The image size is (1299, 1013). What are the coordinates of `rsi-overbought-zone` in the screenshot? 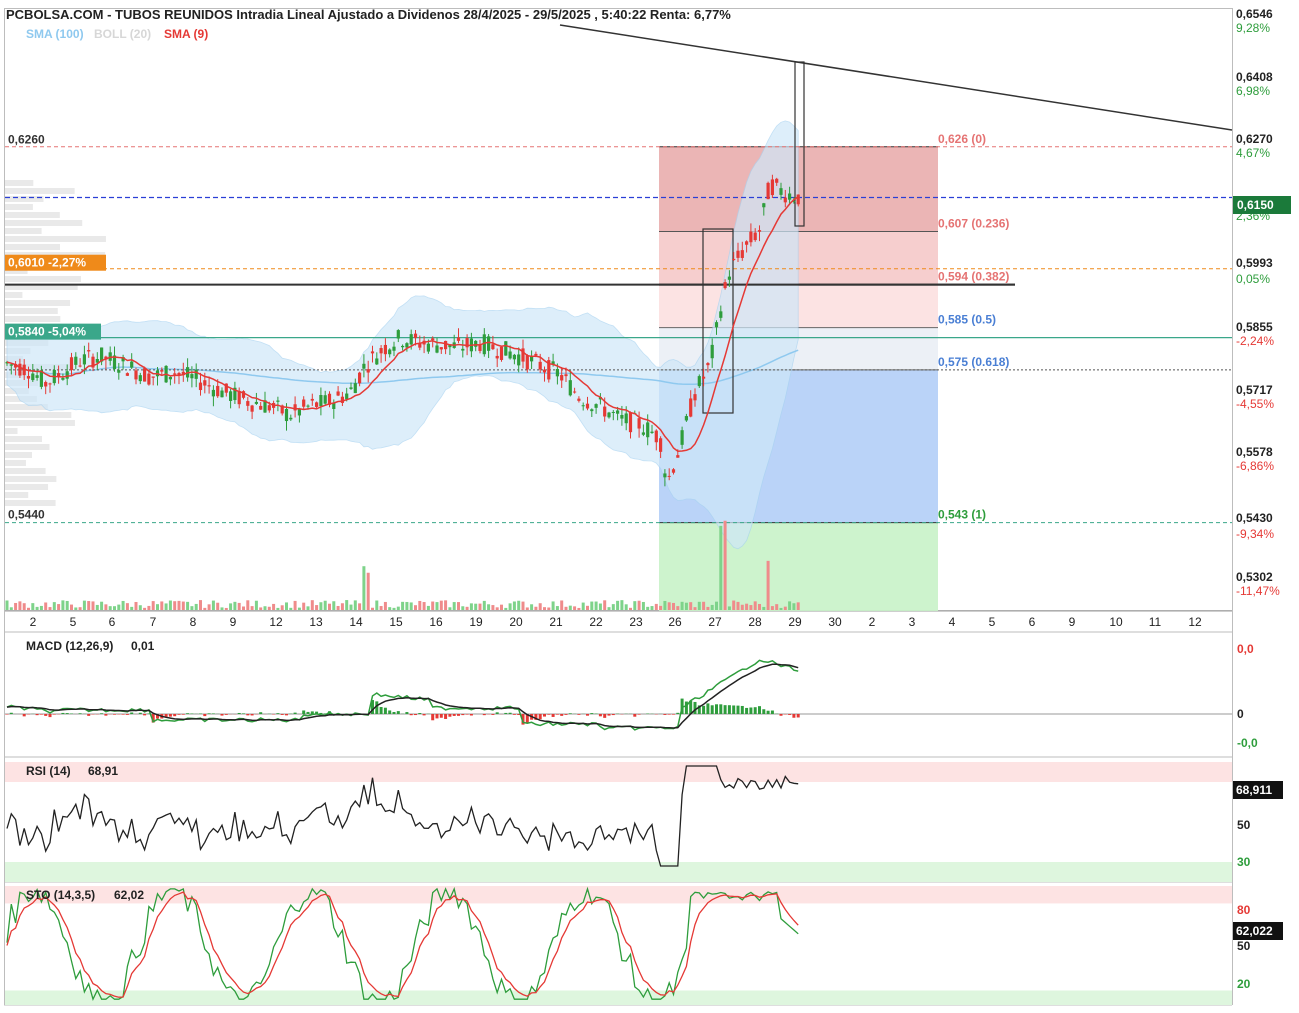 It's located at (618, 772).